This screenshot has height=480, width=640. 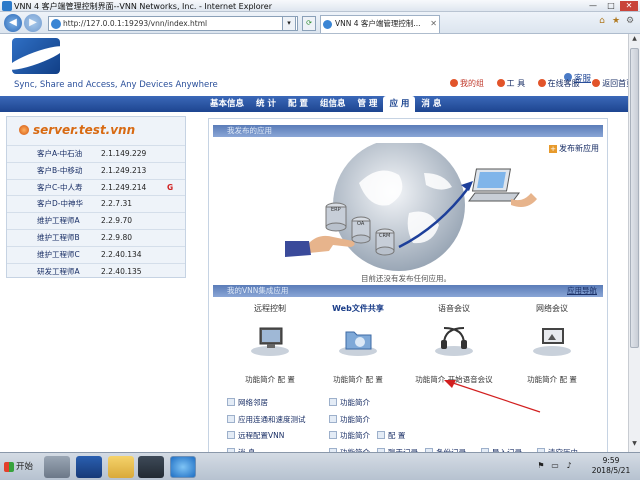 I want to click on list-item: 客户B-中移动 2.1.249.213, so click(x=96, y=170).